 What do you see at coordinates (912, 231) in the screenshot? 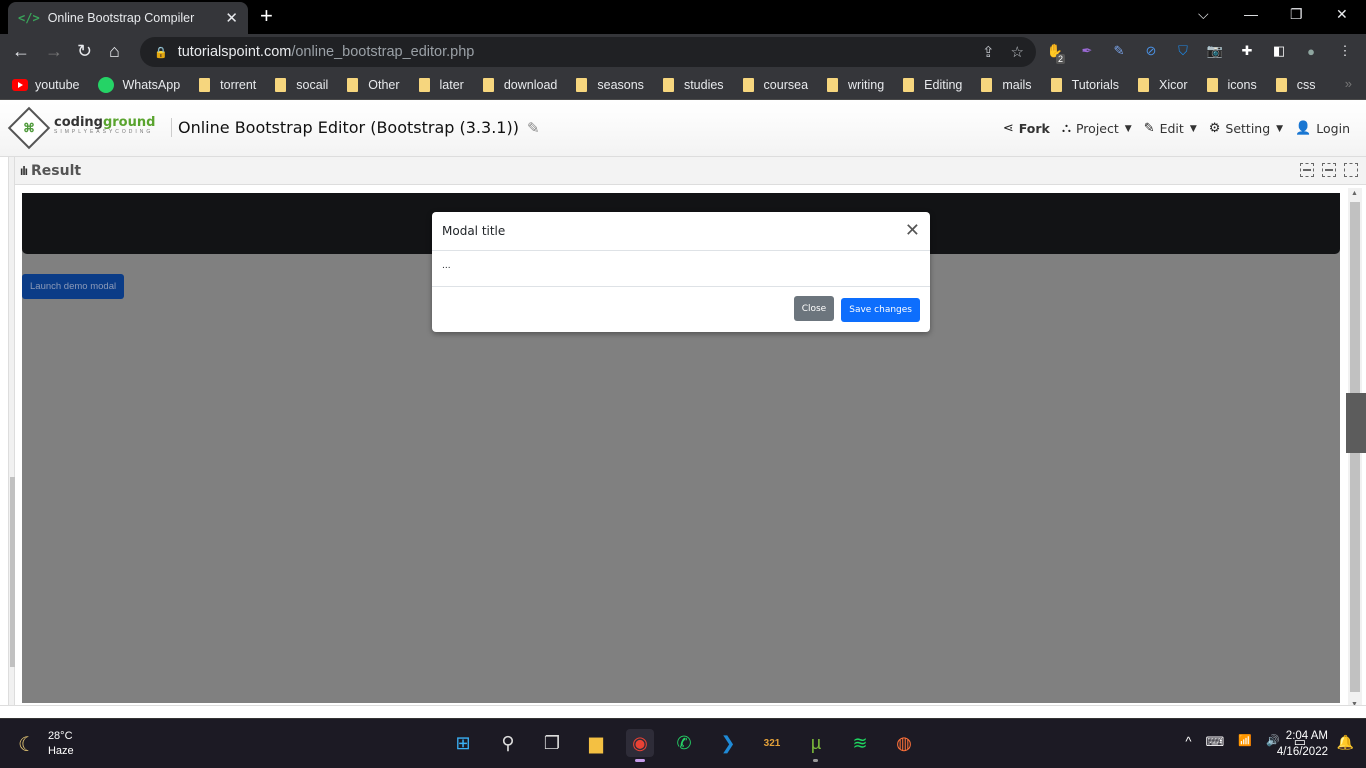
I see `modal-close-icon: ✕` at bounding box center [912, 231].